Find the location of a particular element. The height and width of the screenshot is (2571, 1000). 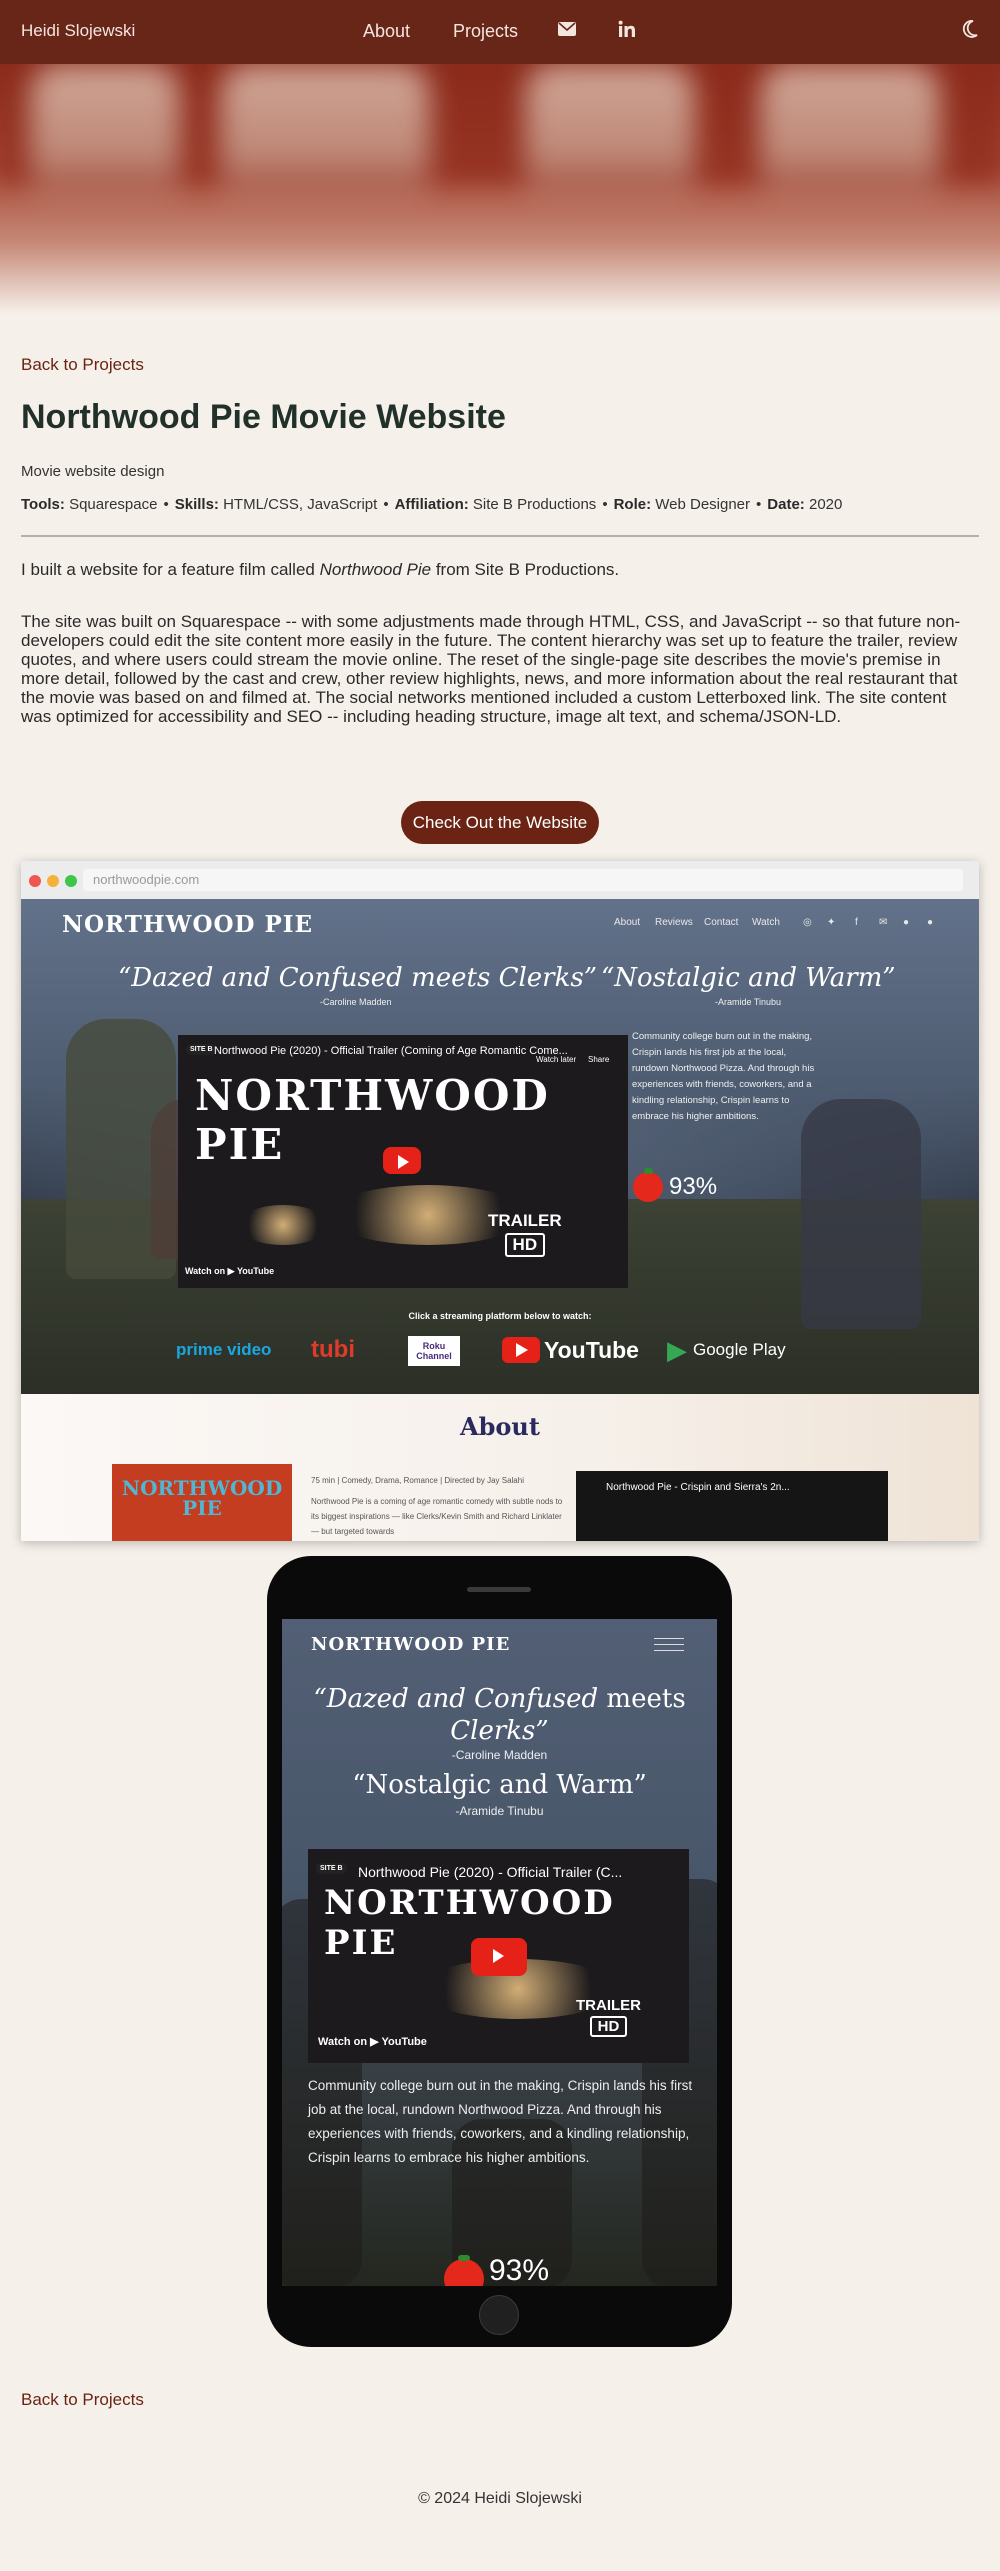

affiliation-label: Affiliation: is located at coordinates (431, 504).